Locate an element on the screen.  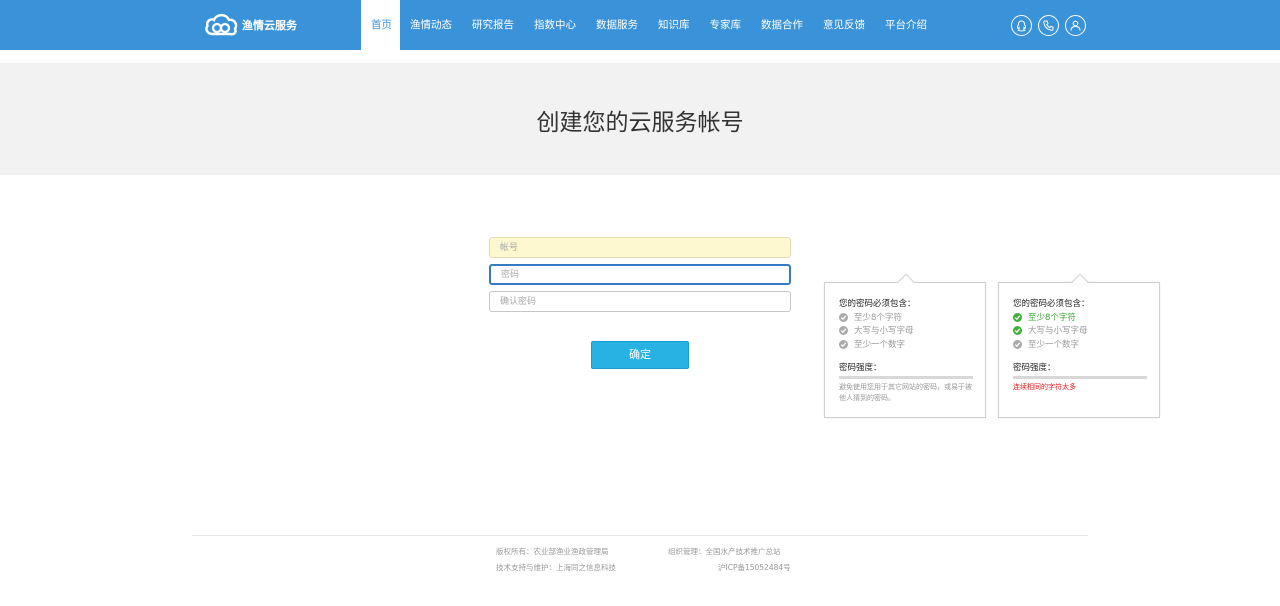
footer-support: 技术支持与维护：上海同之信息科技 is located at coordinates (556, 567).